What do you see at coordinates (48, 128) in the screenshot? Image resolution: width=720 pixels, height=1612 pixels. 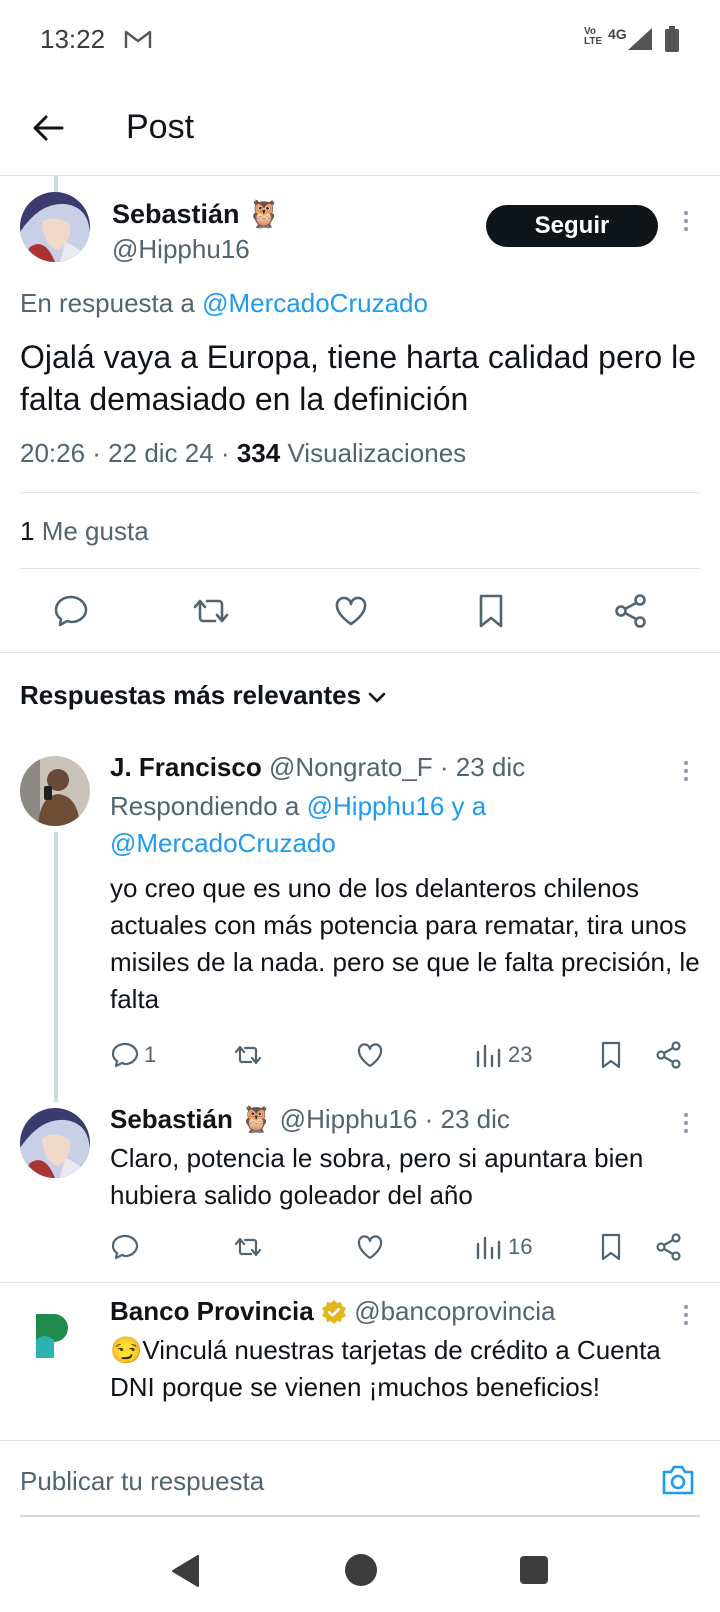 I see `back-arrow-icon` at bounding box center [48, 128].